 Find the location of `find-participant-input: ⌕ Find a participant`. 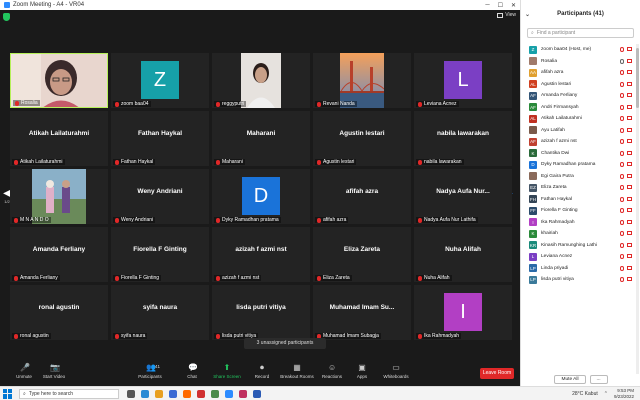

find-participant-input: ⌕ Find a participant is located at coordinates (580, 33).